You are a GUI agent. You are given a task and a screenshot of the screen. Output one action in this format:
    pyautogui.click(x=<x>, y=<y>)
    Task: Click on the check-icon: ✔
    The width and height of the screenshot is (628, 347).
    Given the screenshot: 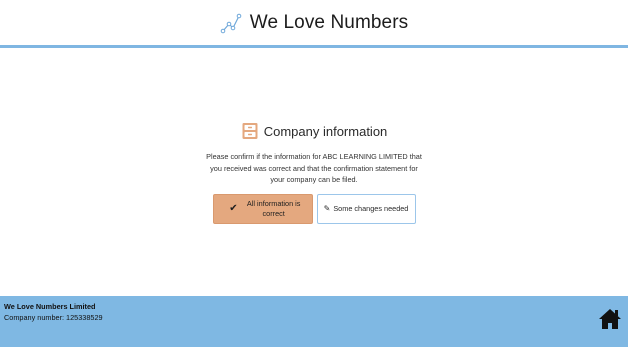 What is the action you would take?
    pyautogui.click(x=233, y=208)
    